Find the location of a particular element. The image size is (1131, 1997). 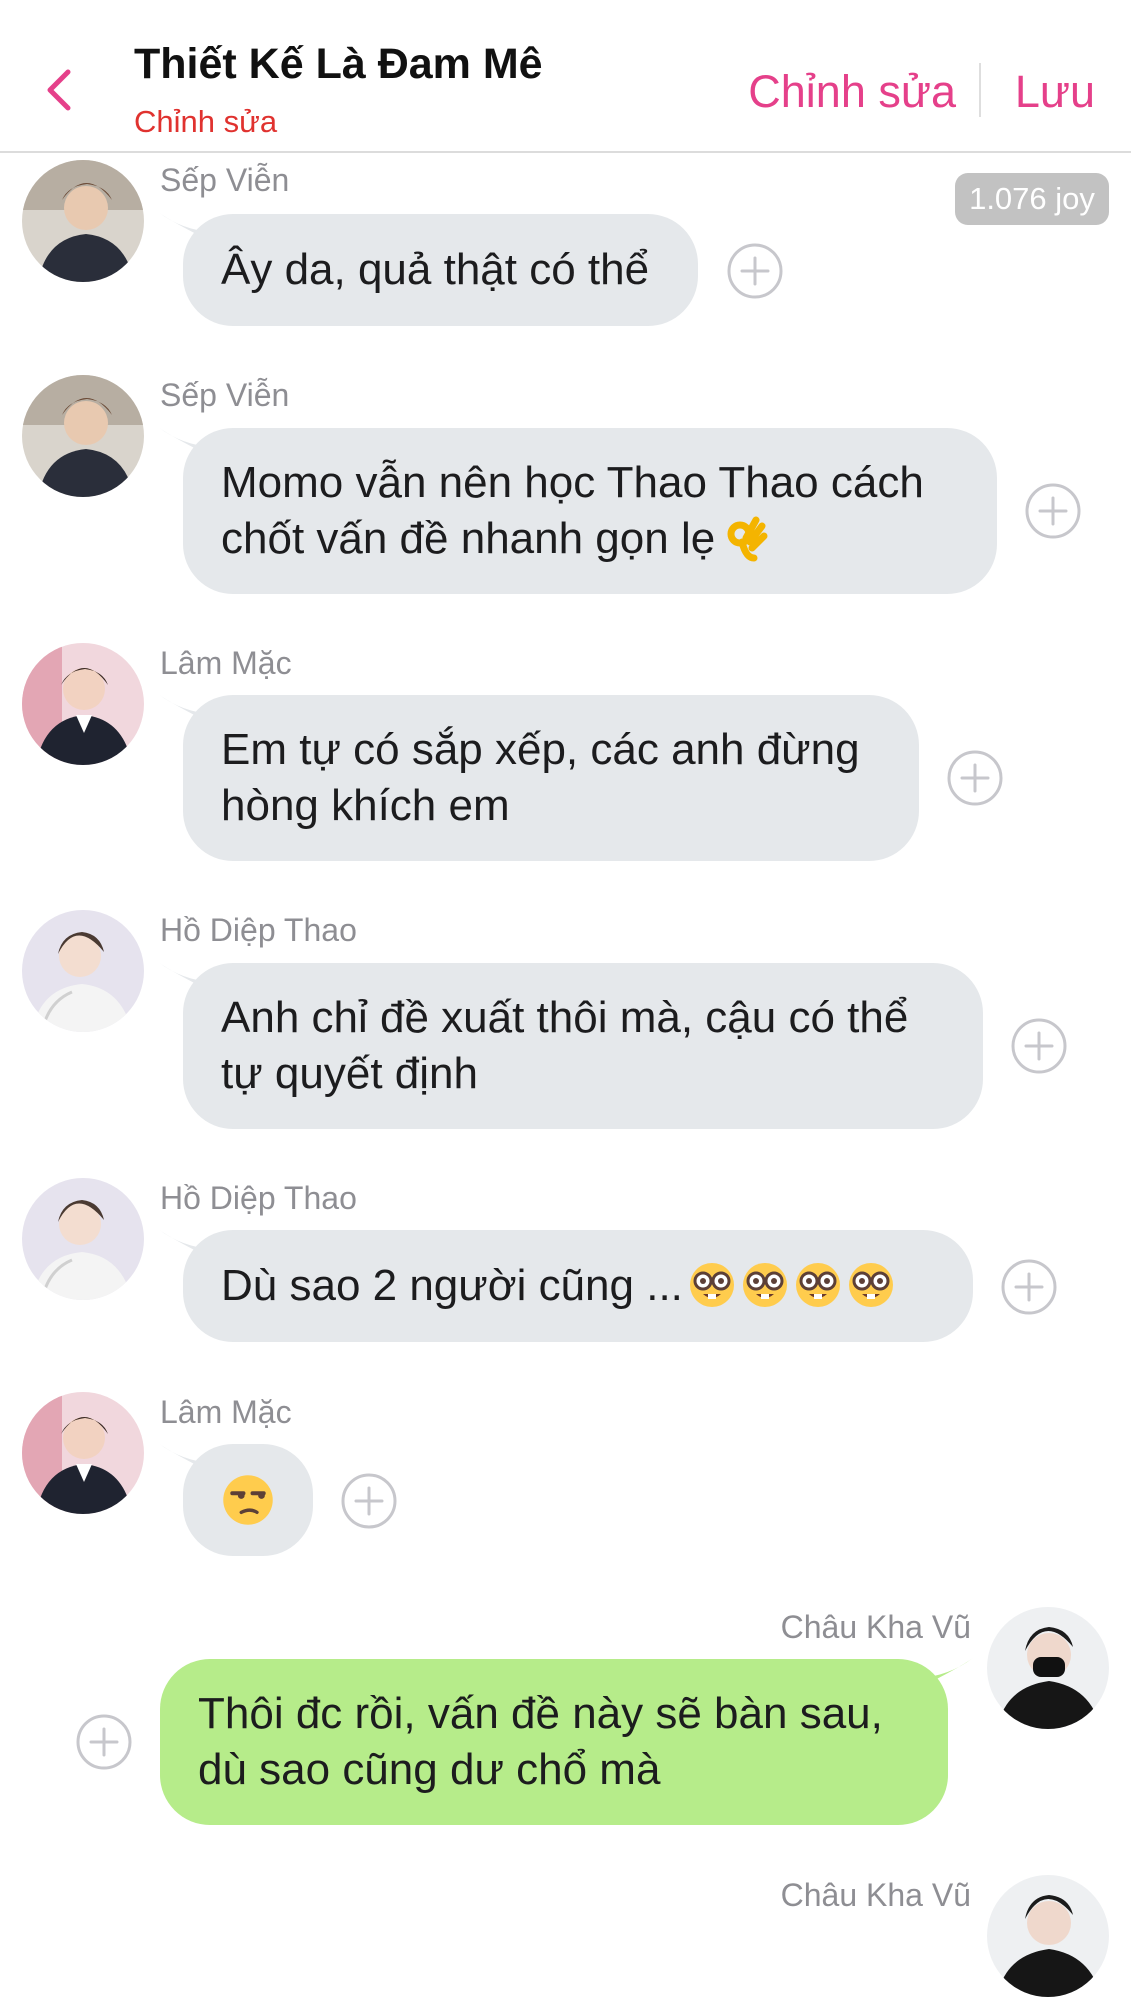

edit-button: Chỉnh sửa is located at coordinates (852, 92).